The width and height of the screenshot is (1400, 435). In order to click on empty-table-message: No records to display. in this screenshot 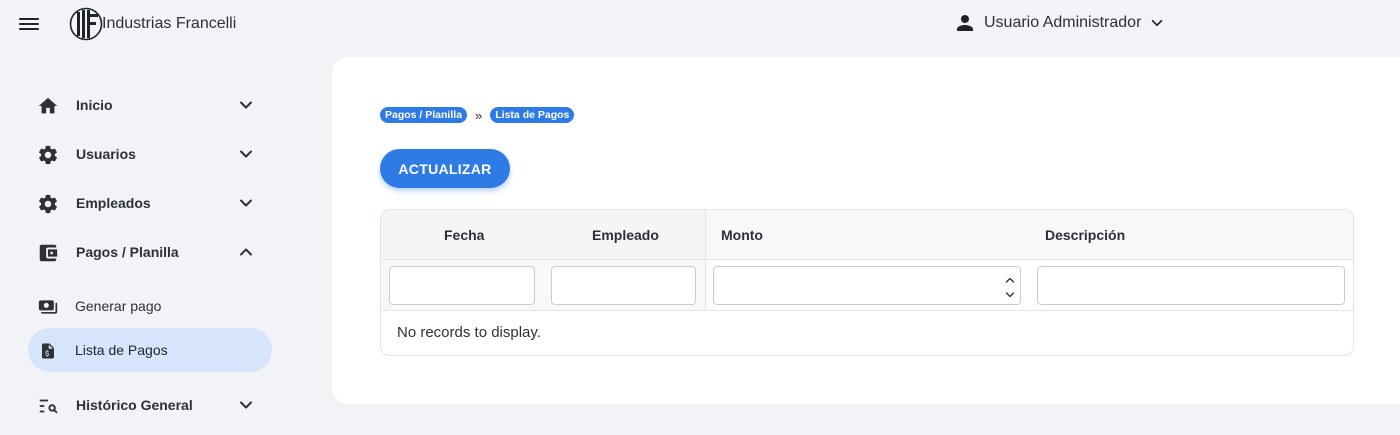, I will do `click(469, 332)`.